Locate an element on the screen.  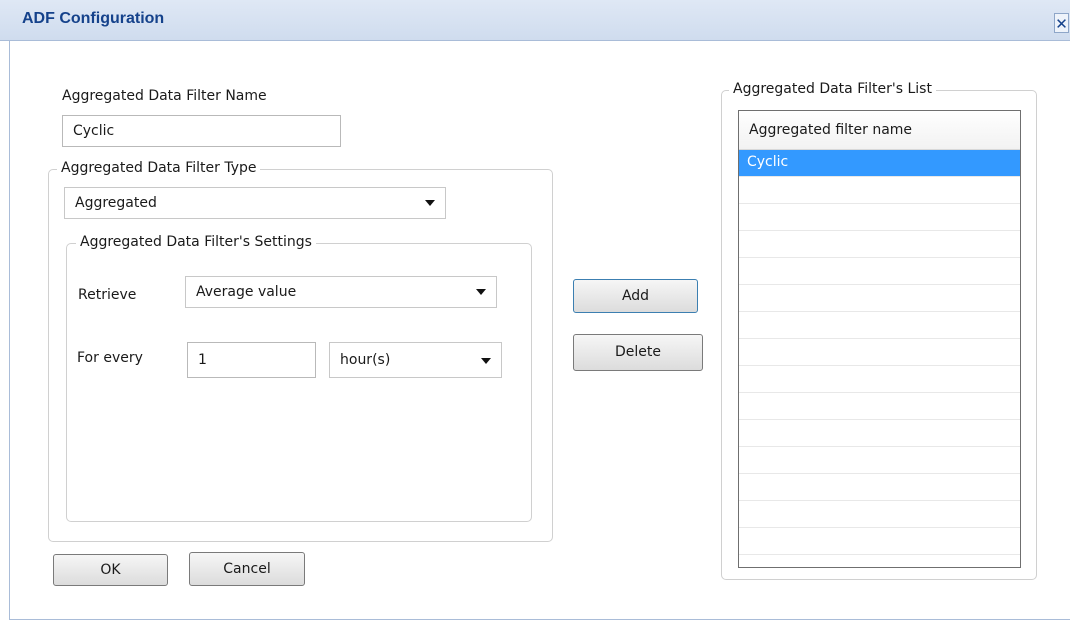
settings-legend: Aggregated Data Filter's Settings is located at coordinates (196, 242).